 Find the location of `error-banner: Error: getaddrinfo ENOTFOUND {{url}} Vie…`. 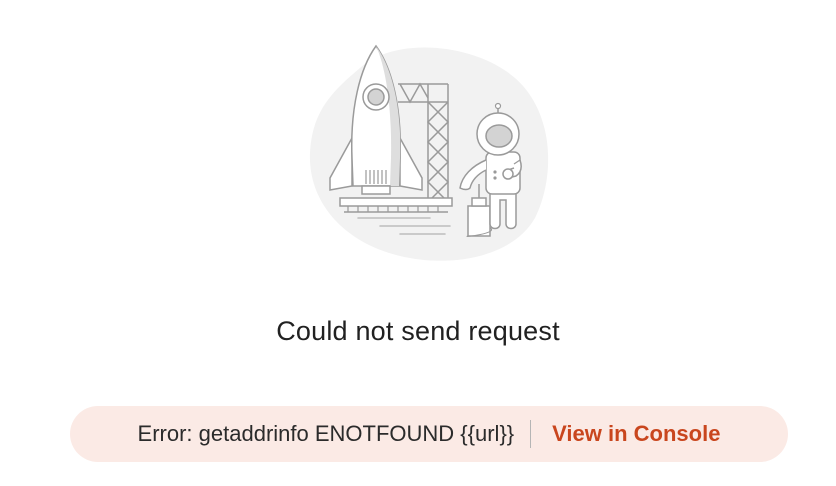

error-banner: Error: getaddrinfo ENOTFOUND {{url}} Vie… is located at coordinates (429, 434).